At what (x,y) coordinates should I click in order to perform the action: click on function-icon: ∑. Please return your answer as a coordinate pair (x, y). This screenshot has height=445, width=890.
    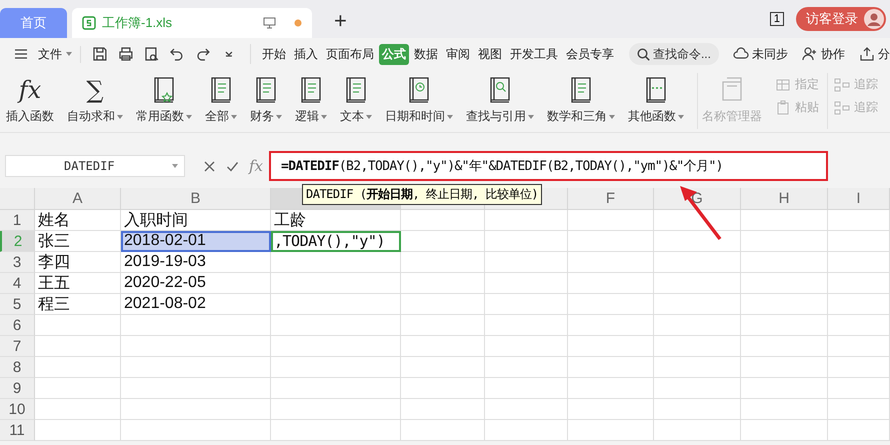
    Looking at the image, I should click on (95, 90).